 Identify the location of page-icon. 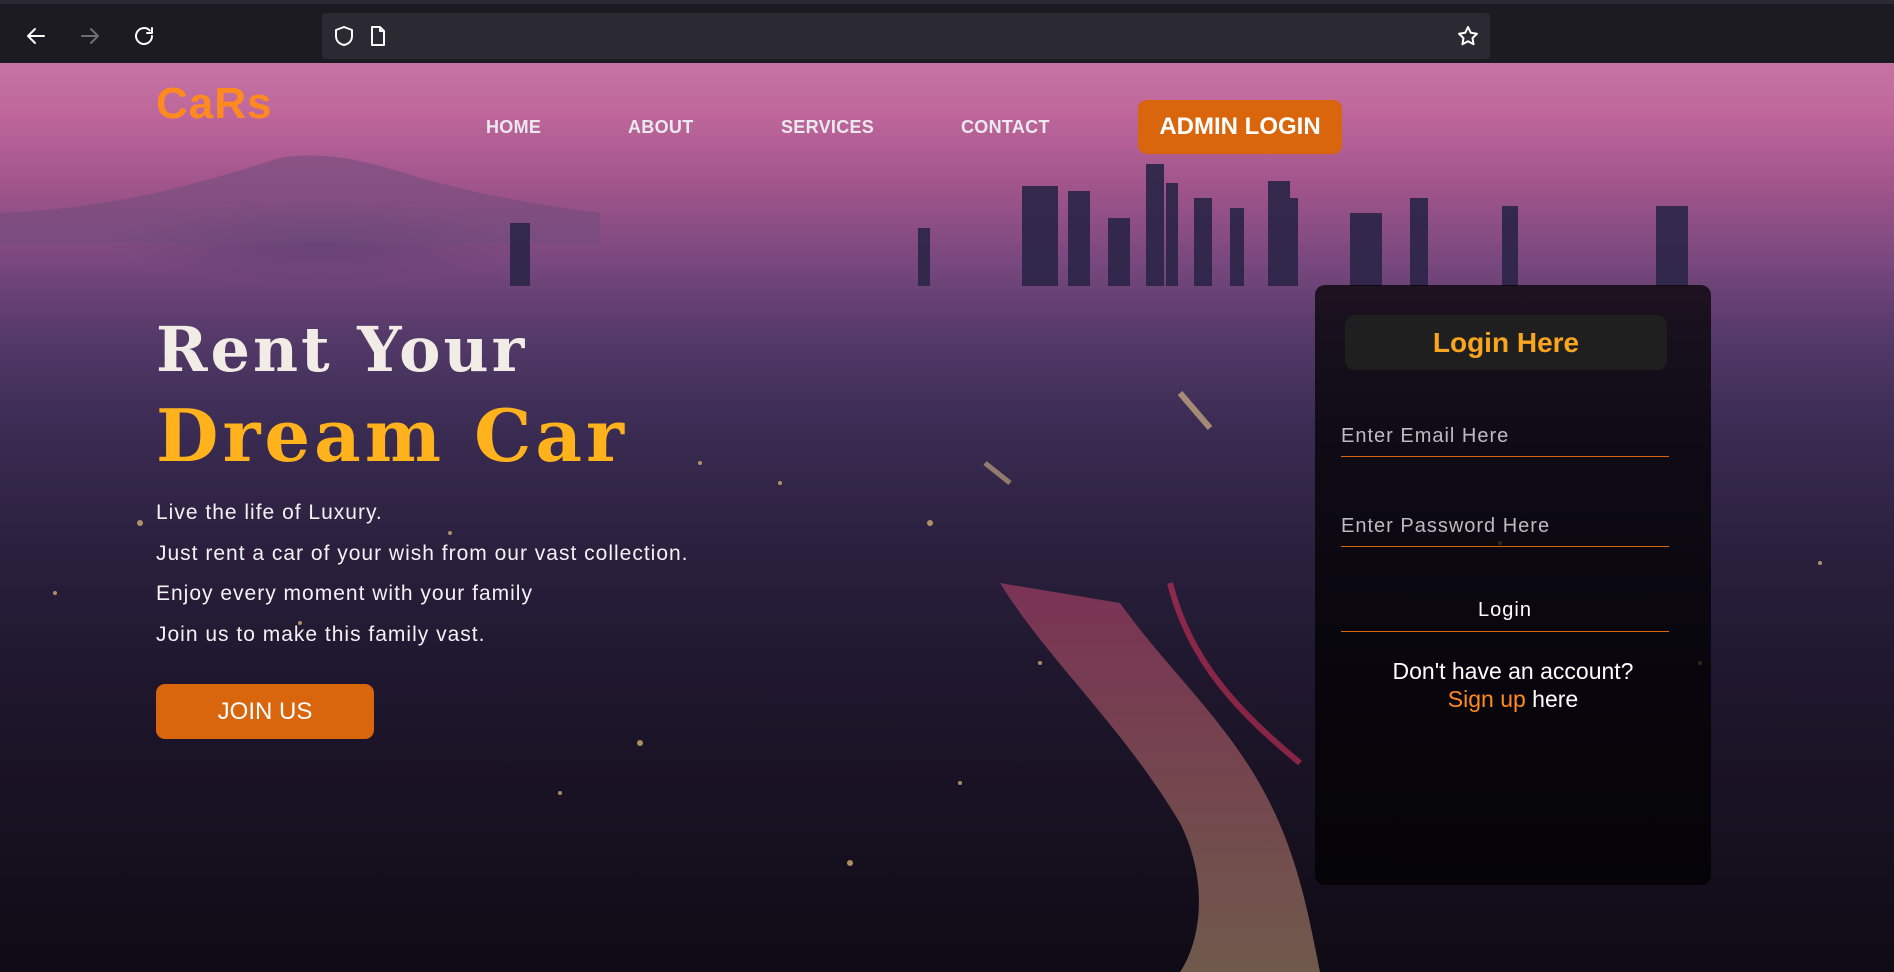
(378, 36).